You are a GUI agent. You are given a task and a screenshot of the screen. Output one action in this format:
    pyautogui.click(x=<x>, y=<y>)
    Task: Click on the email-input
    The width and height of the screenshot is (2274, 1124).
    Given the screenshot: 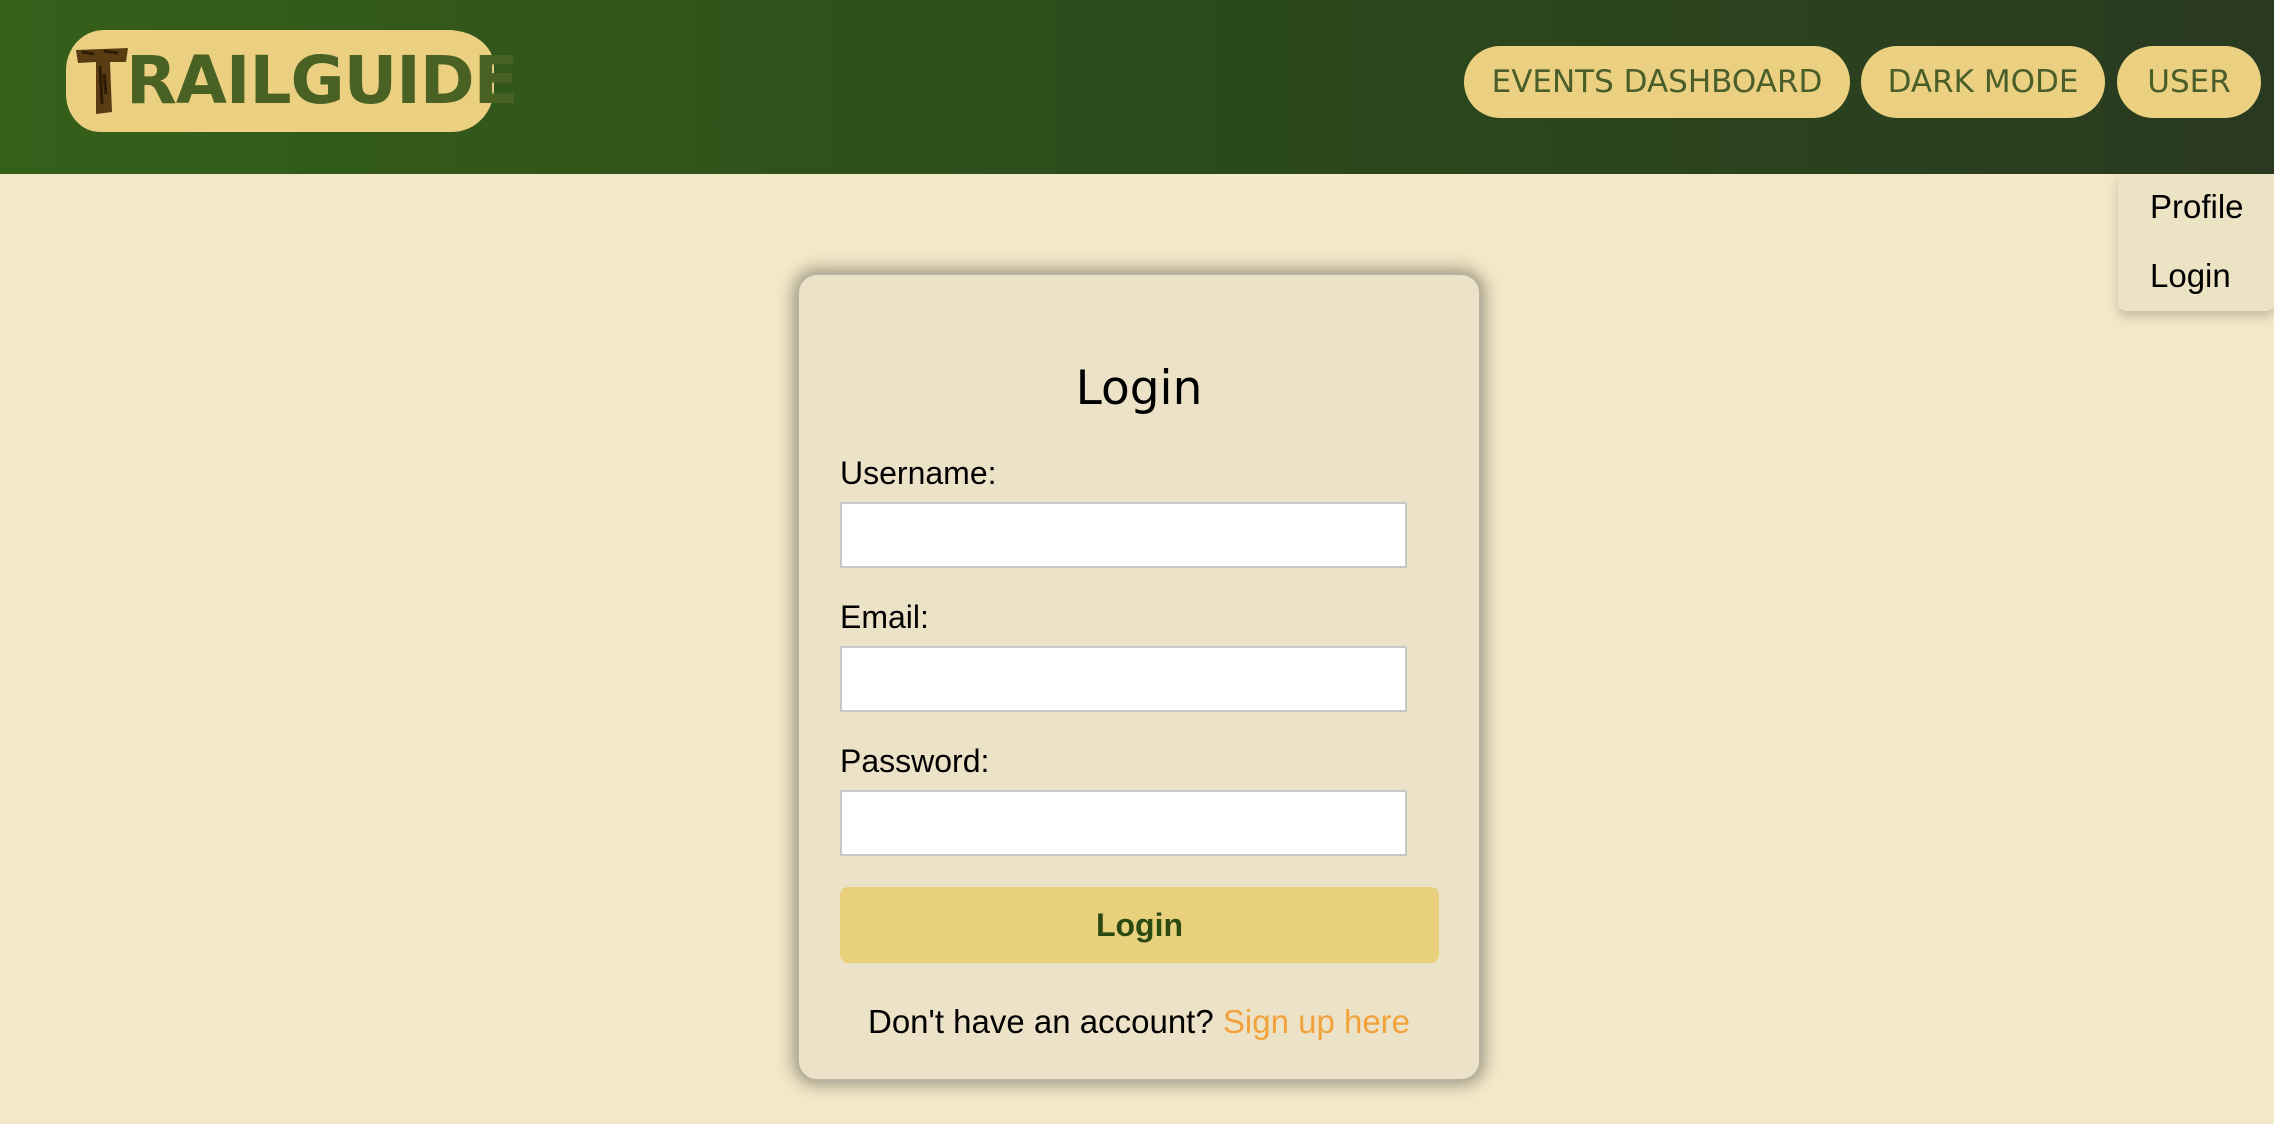 What is the action you would take?
    pyautogui.click(x=1123, y=679)
    